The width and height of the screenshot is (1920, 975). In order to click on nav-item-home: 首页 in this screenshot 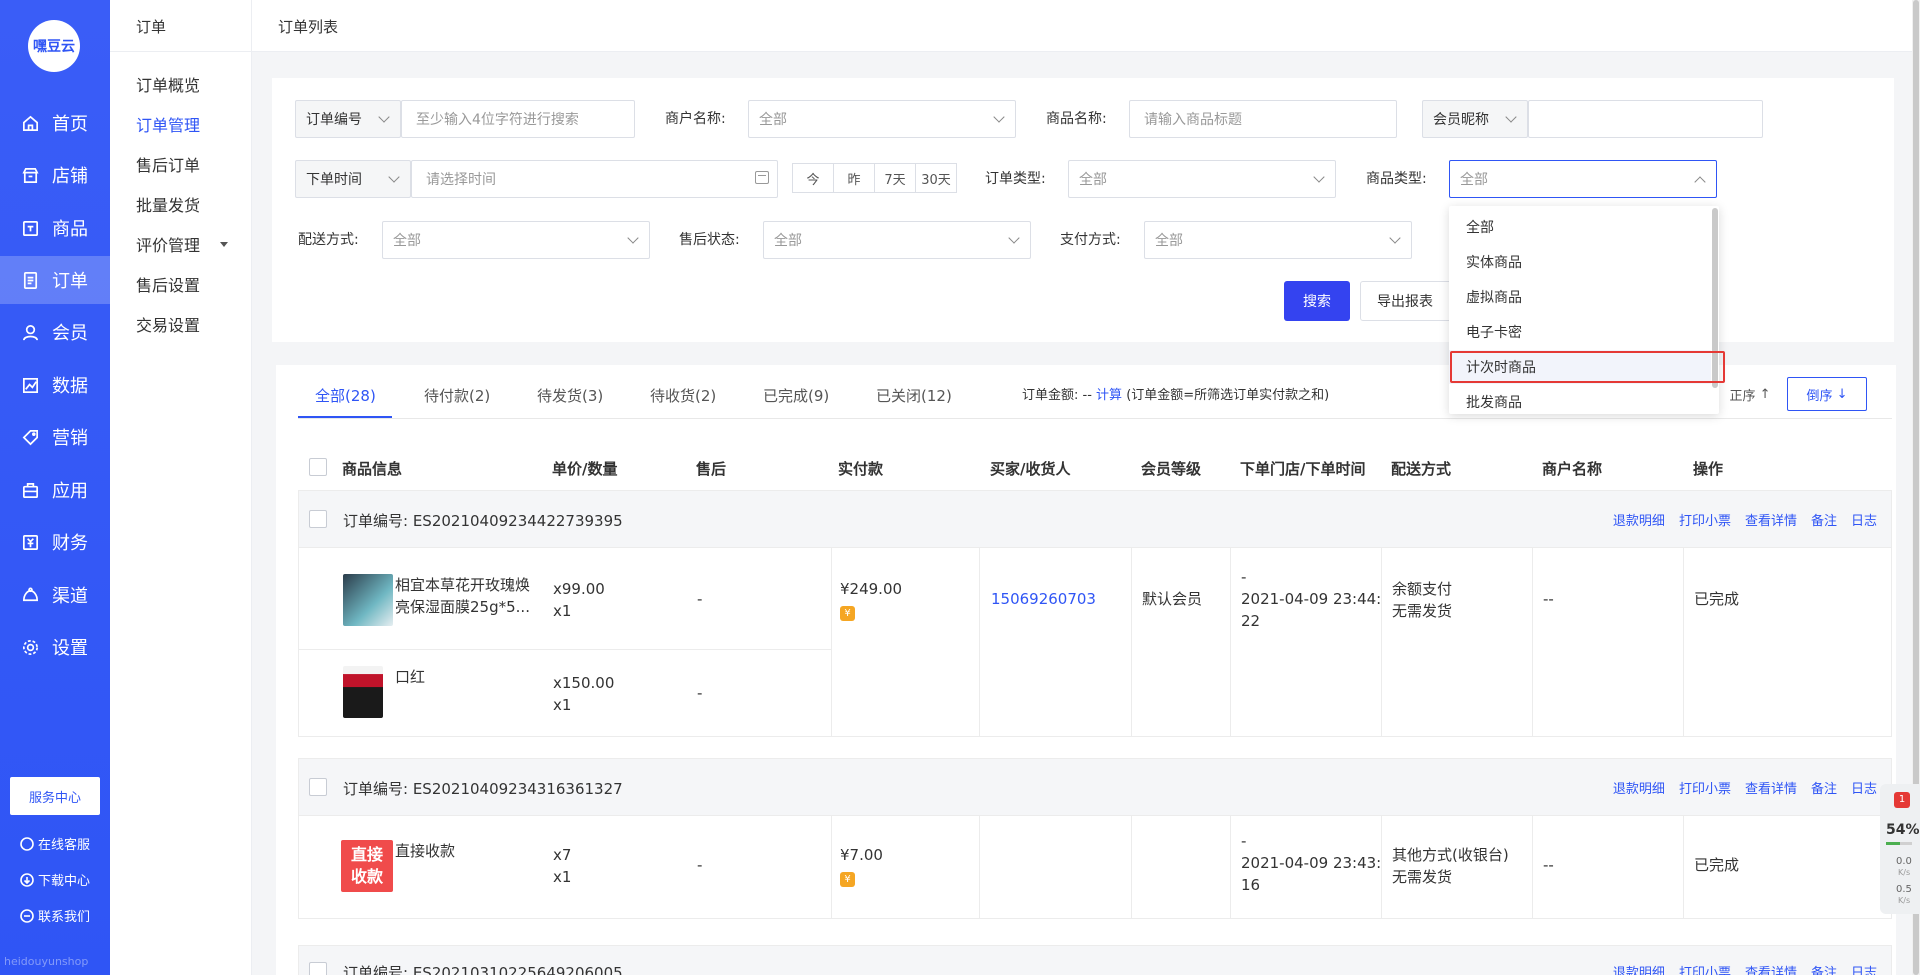, I will do `click(55, 123)`.